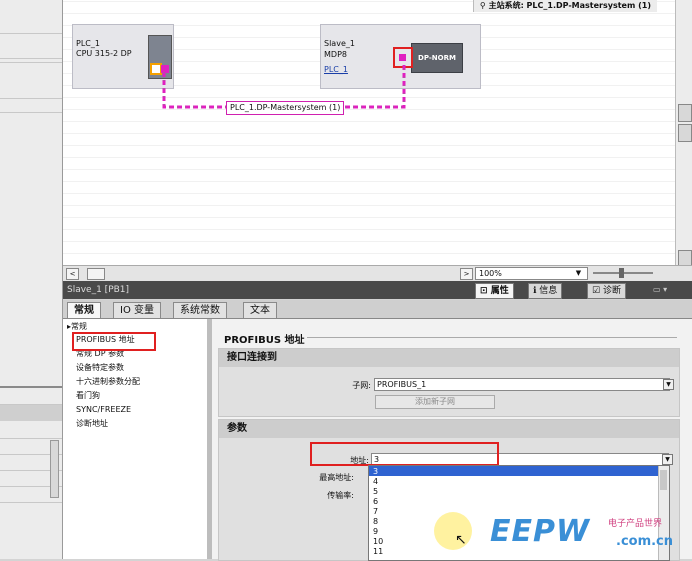 This screenshot has width=692, height=561. I want to click on dropdown-option: 8, so click(375, 521).